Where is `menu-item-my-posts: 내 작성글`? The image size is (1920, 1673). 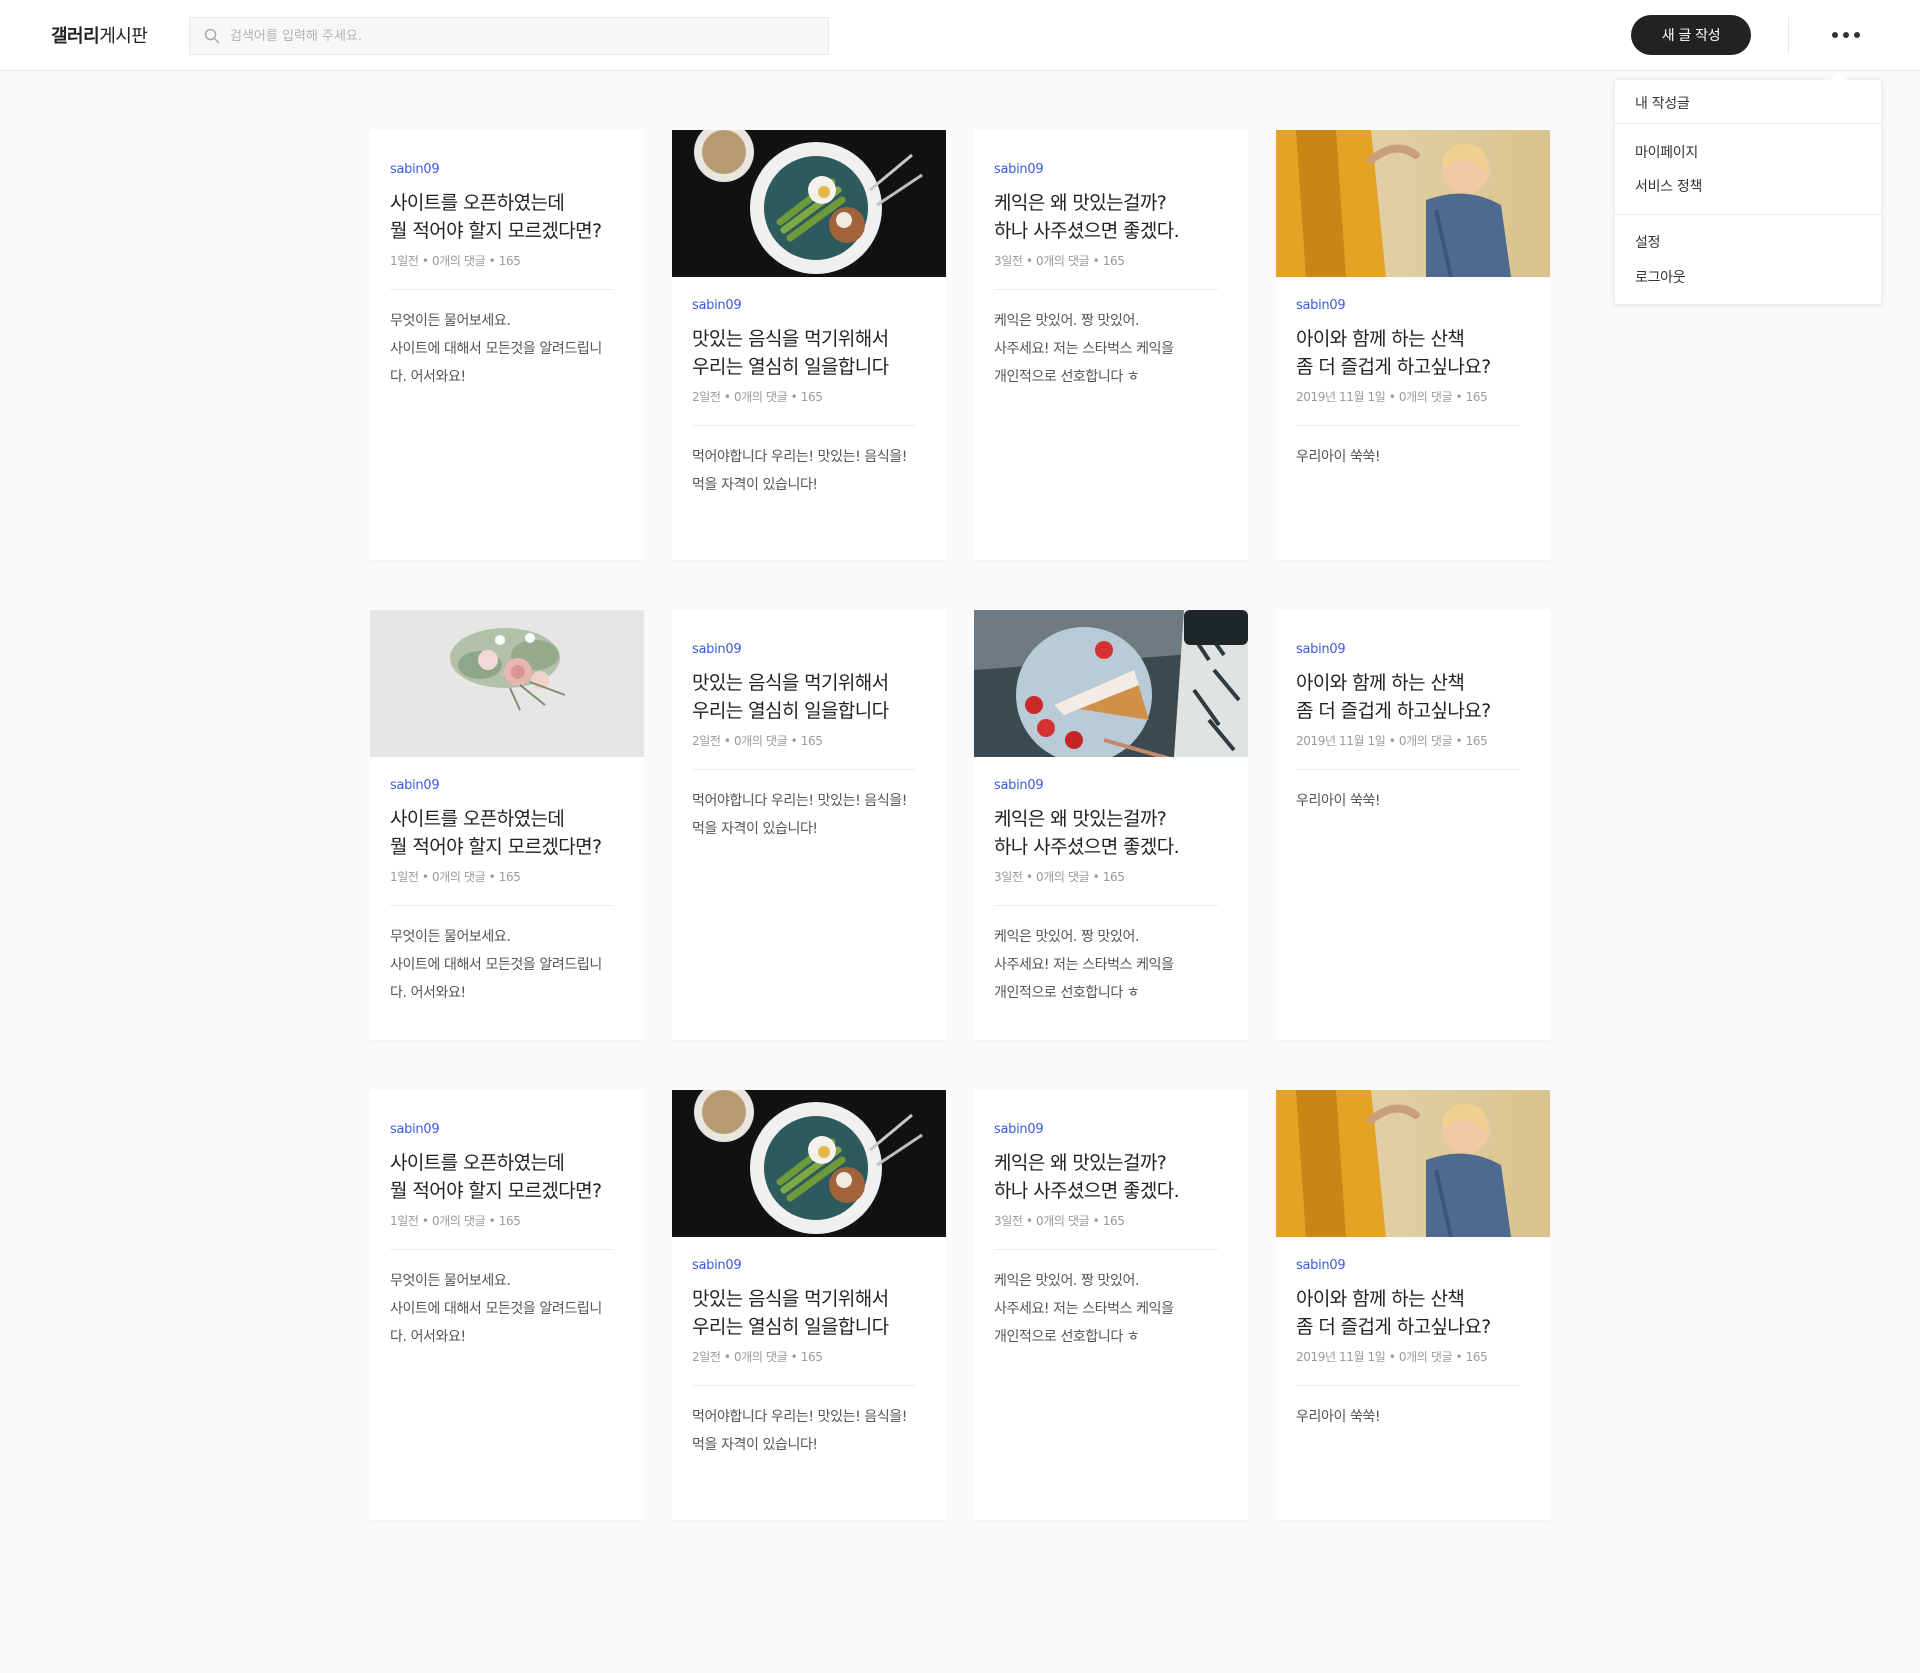 menu-item-my-posts: 내 작성글 is located at coordinates (1662, 103).